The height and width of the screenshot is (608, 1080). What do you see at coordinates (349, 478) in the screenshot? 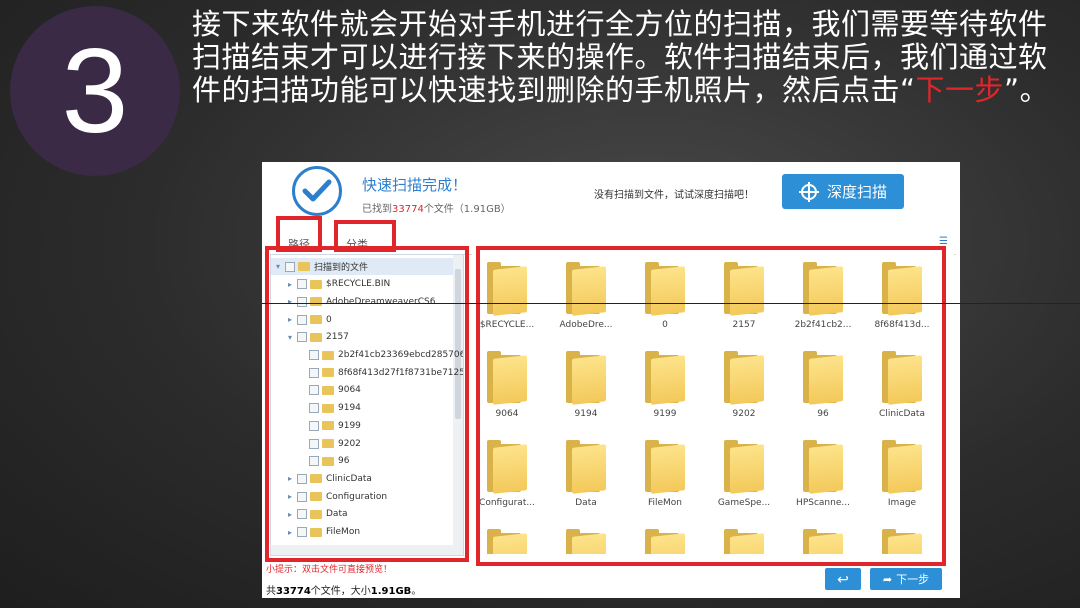
I see `tree-item-label: ClinicData` at bounding box center [349, 478].